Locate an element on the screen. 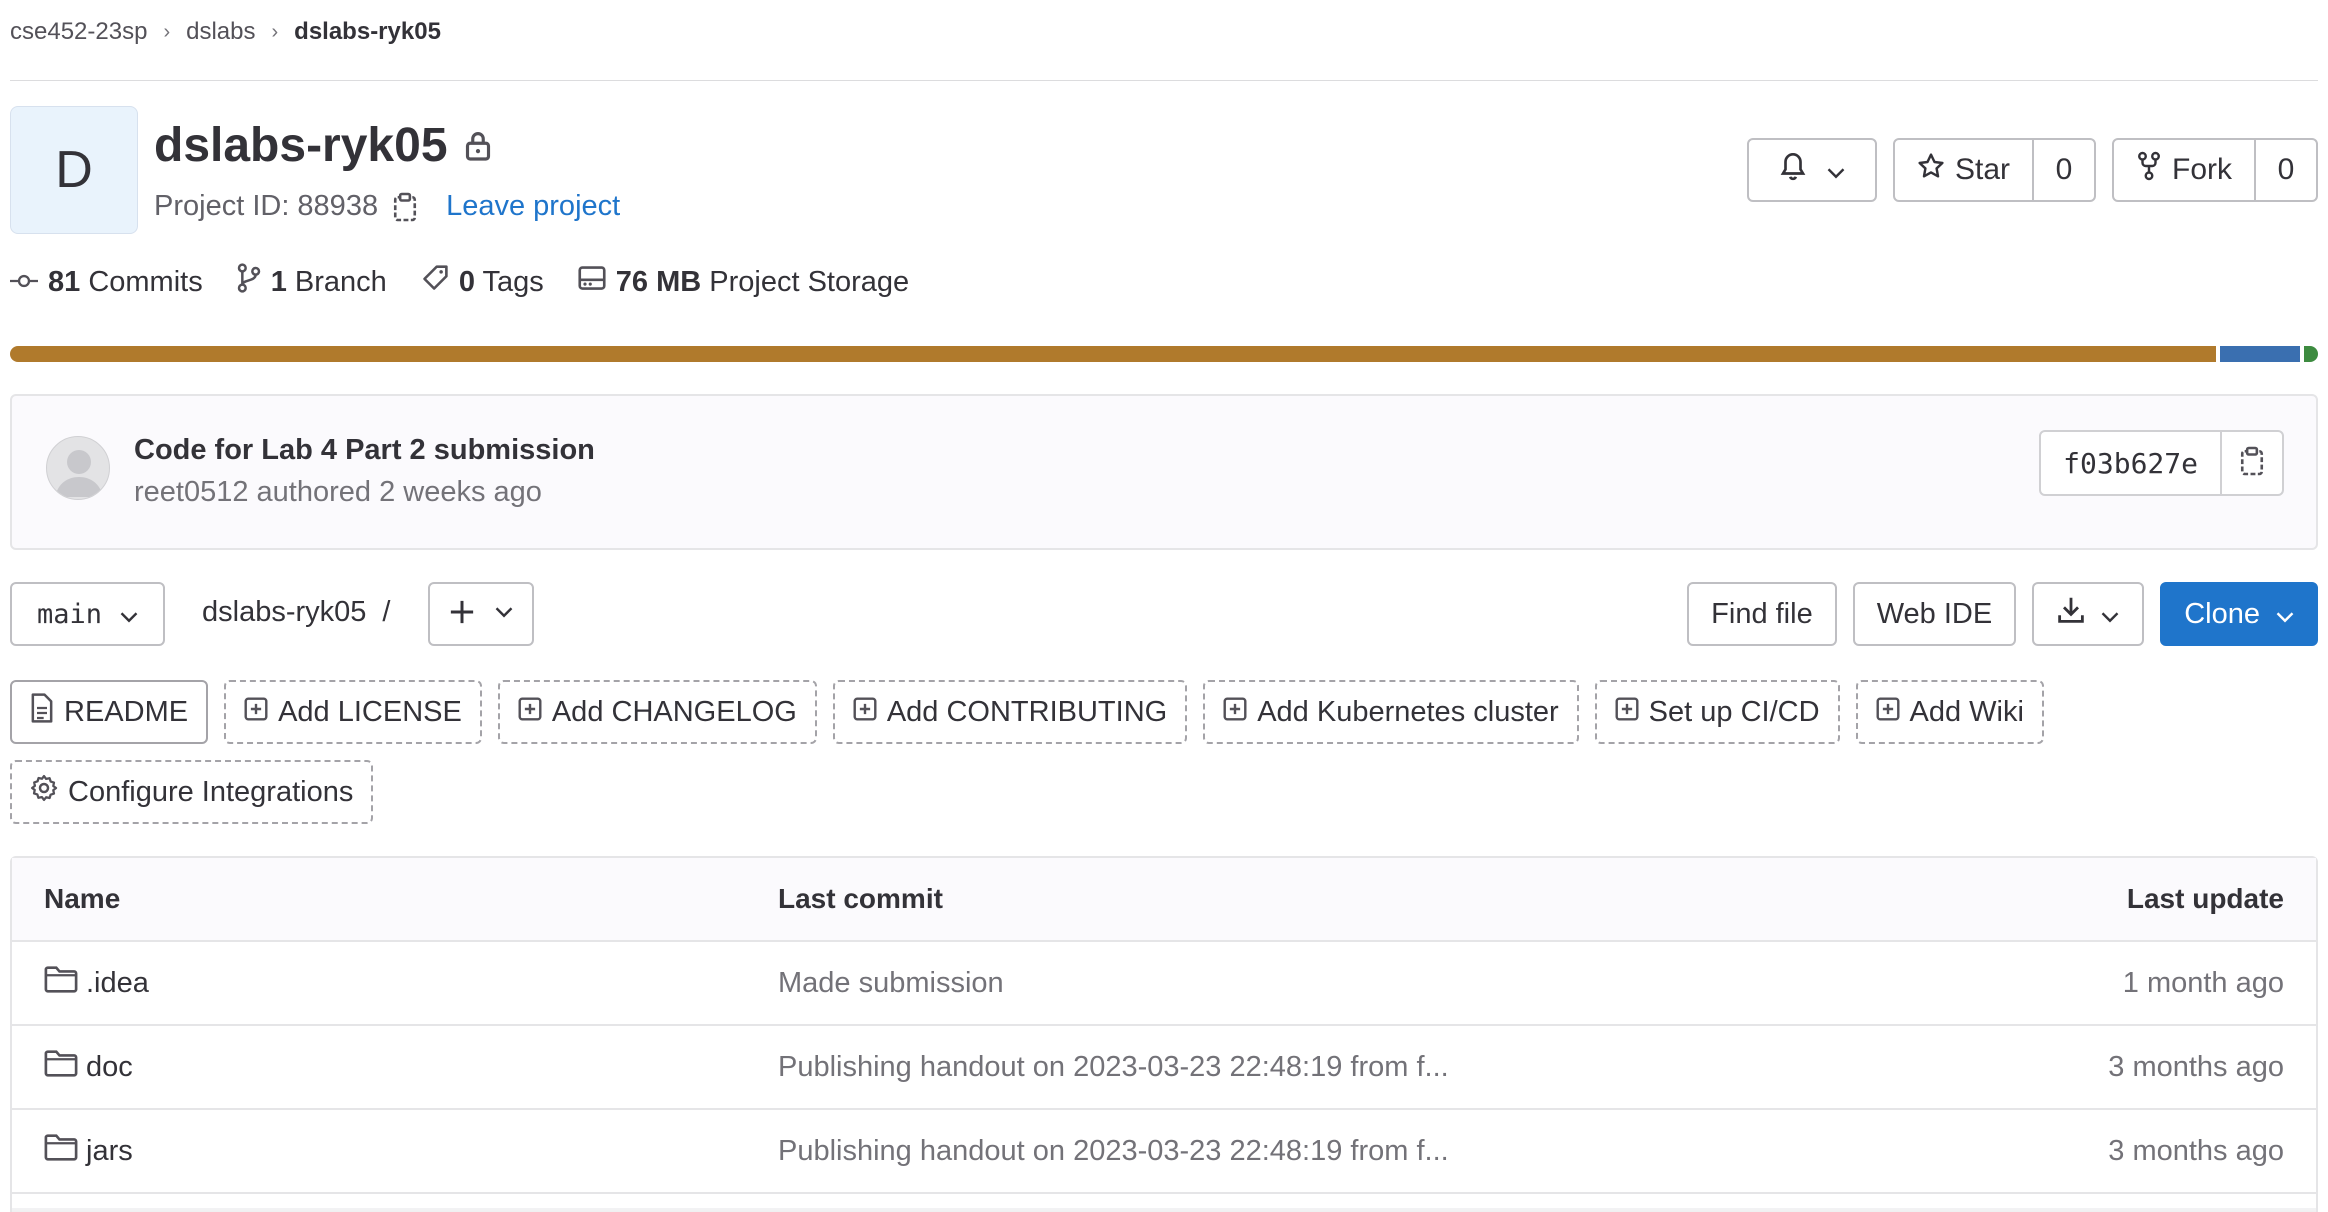 The image size is (2328, 1212). path-root: dslabs-ryk05 is located at coordinates (284, 612).